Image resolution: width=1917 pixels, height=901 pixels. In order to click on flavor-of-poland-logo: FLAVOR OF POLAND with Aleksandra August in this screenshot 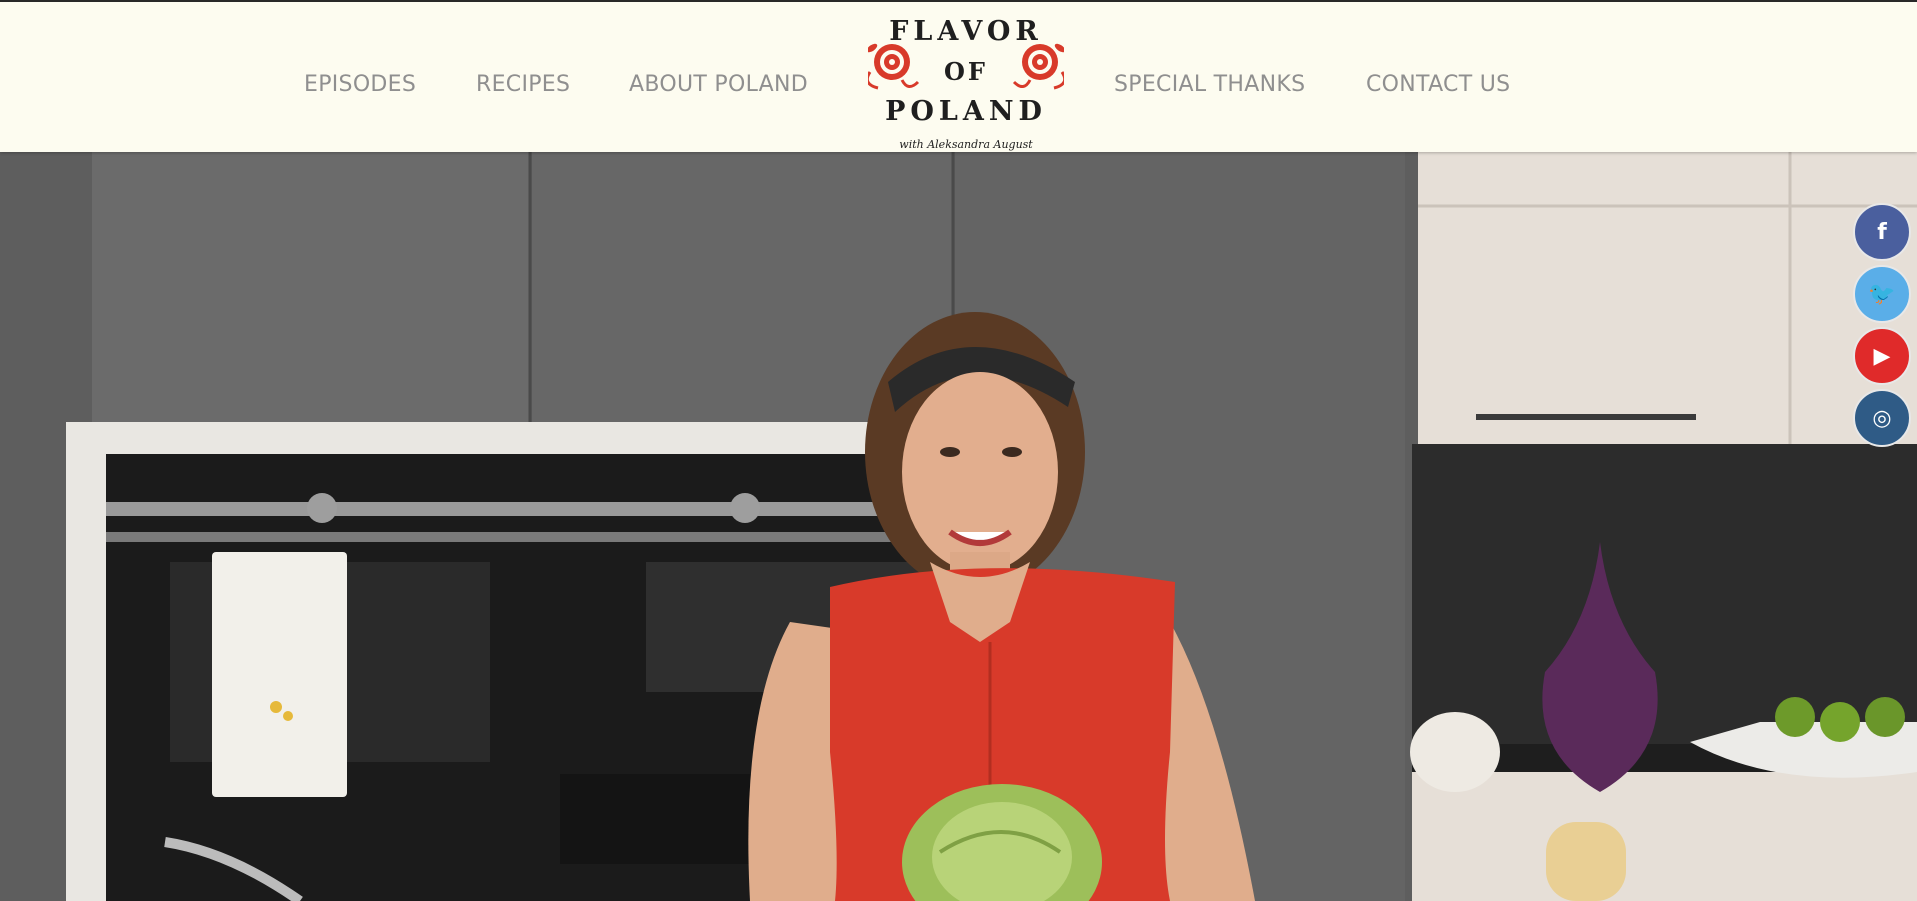, I will do `click(966, 83)`.